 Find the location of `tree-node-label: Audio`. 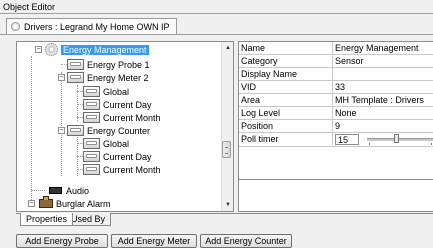

tree-node-label: Audio is located at coordinates (78, 190).